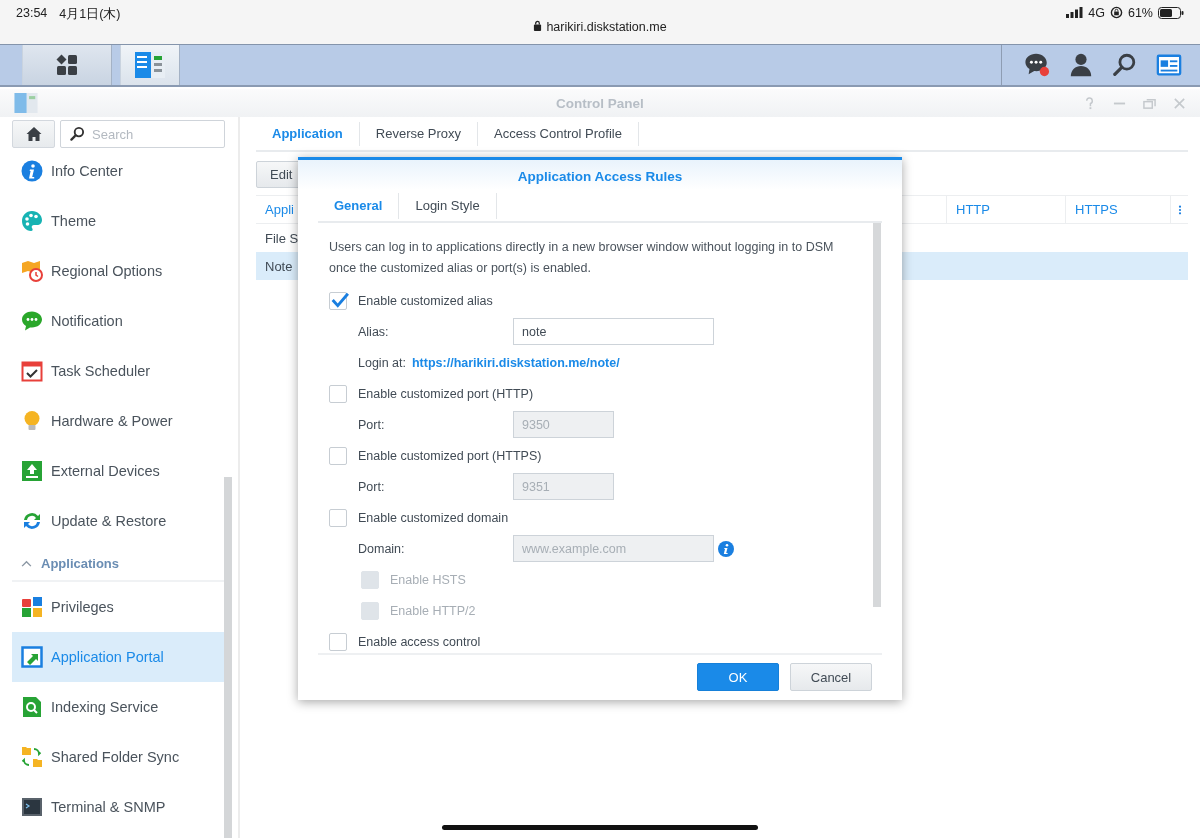  Describe the element at coordinates (1149, 103) in the screenshot. I see `restore-icon` at that location.